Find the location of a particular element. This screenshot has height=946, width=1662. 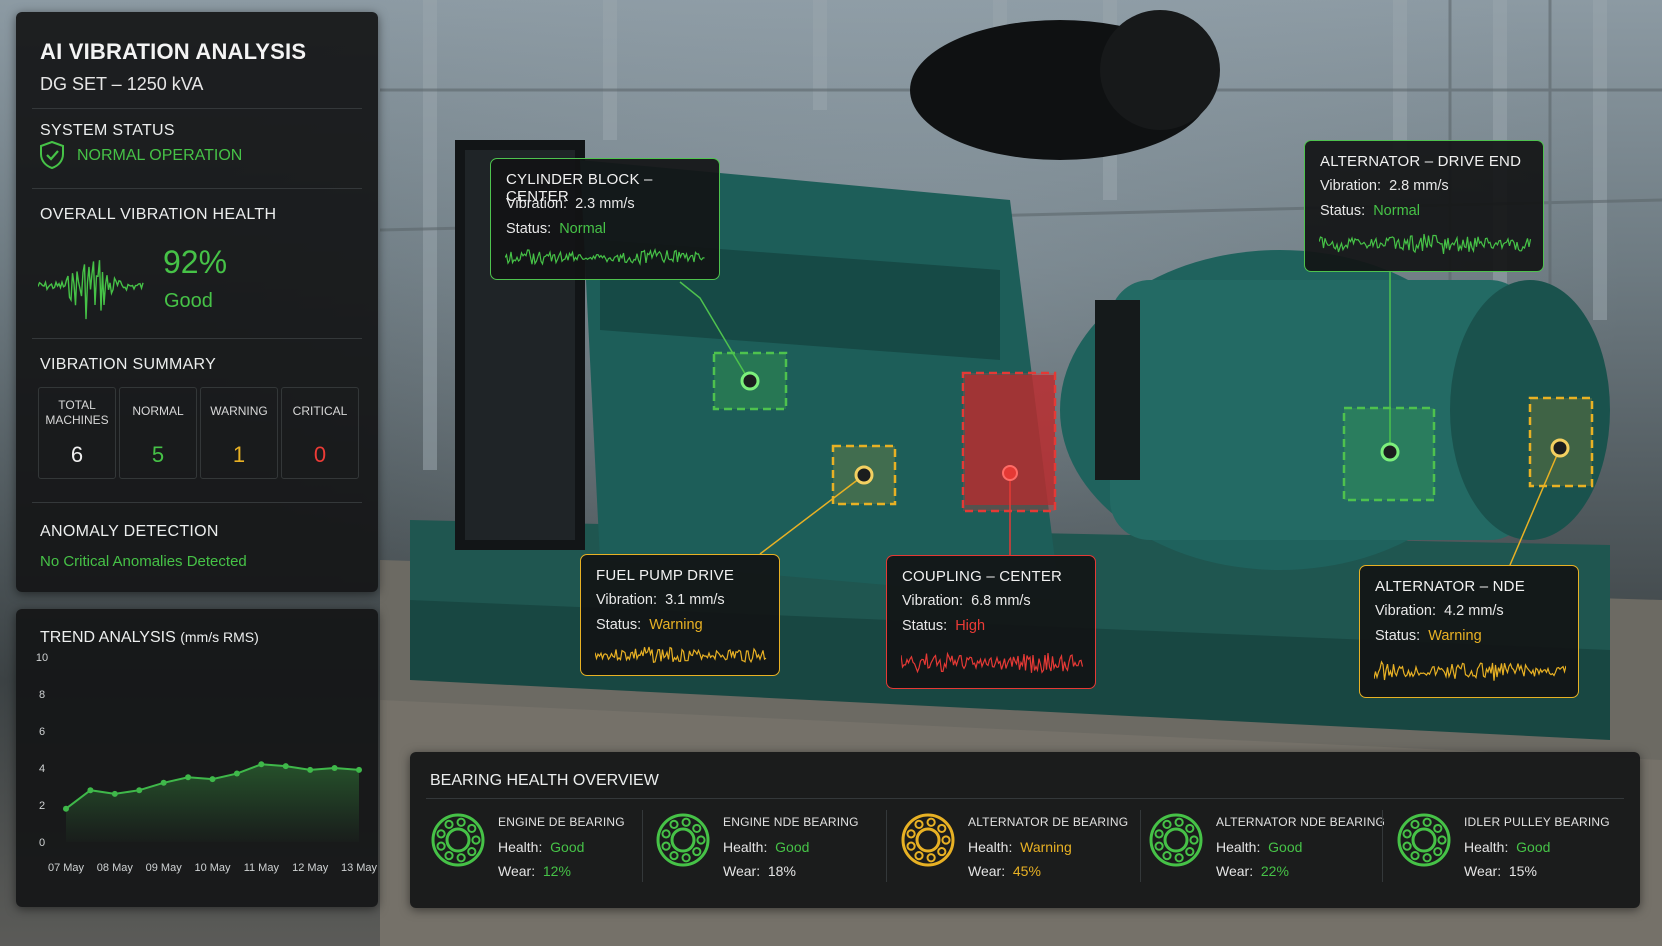

bearing-health: Health: Good is located at coordinates (766, 847).